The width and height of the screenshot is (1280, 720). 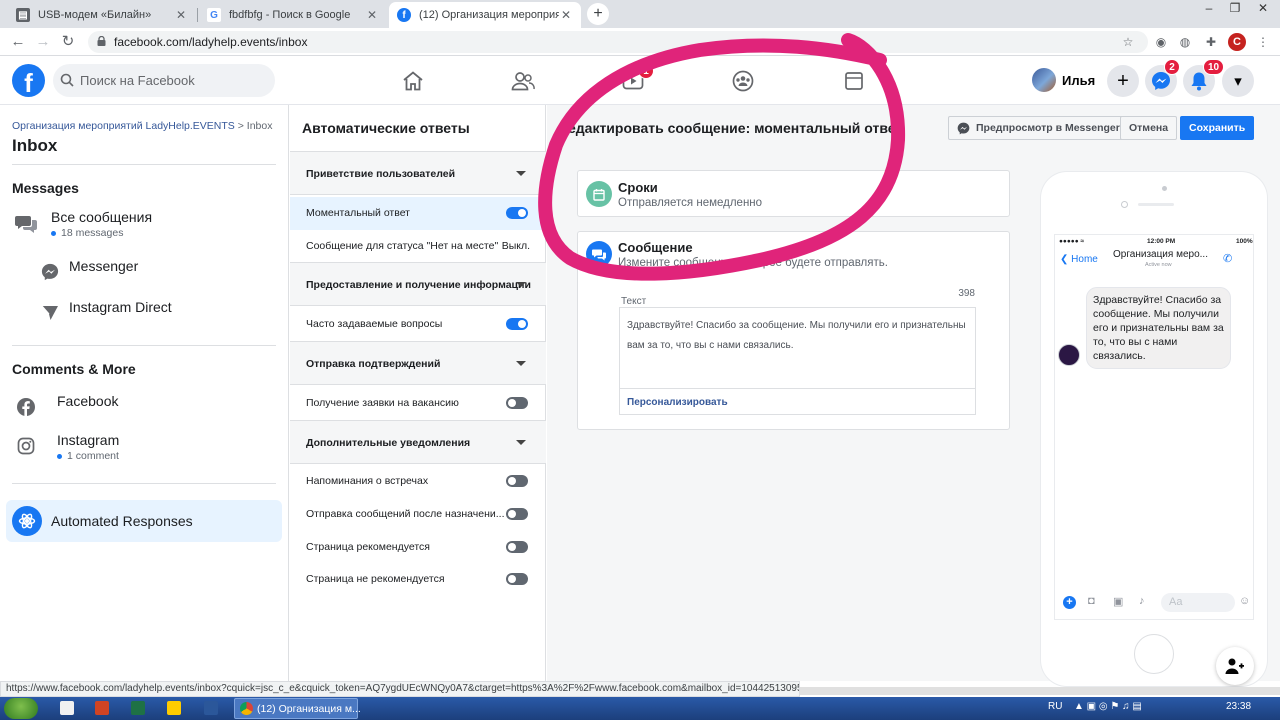 I want to click on section-title: Автоматические ответы, so click(x=386, y=128).